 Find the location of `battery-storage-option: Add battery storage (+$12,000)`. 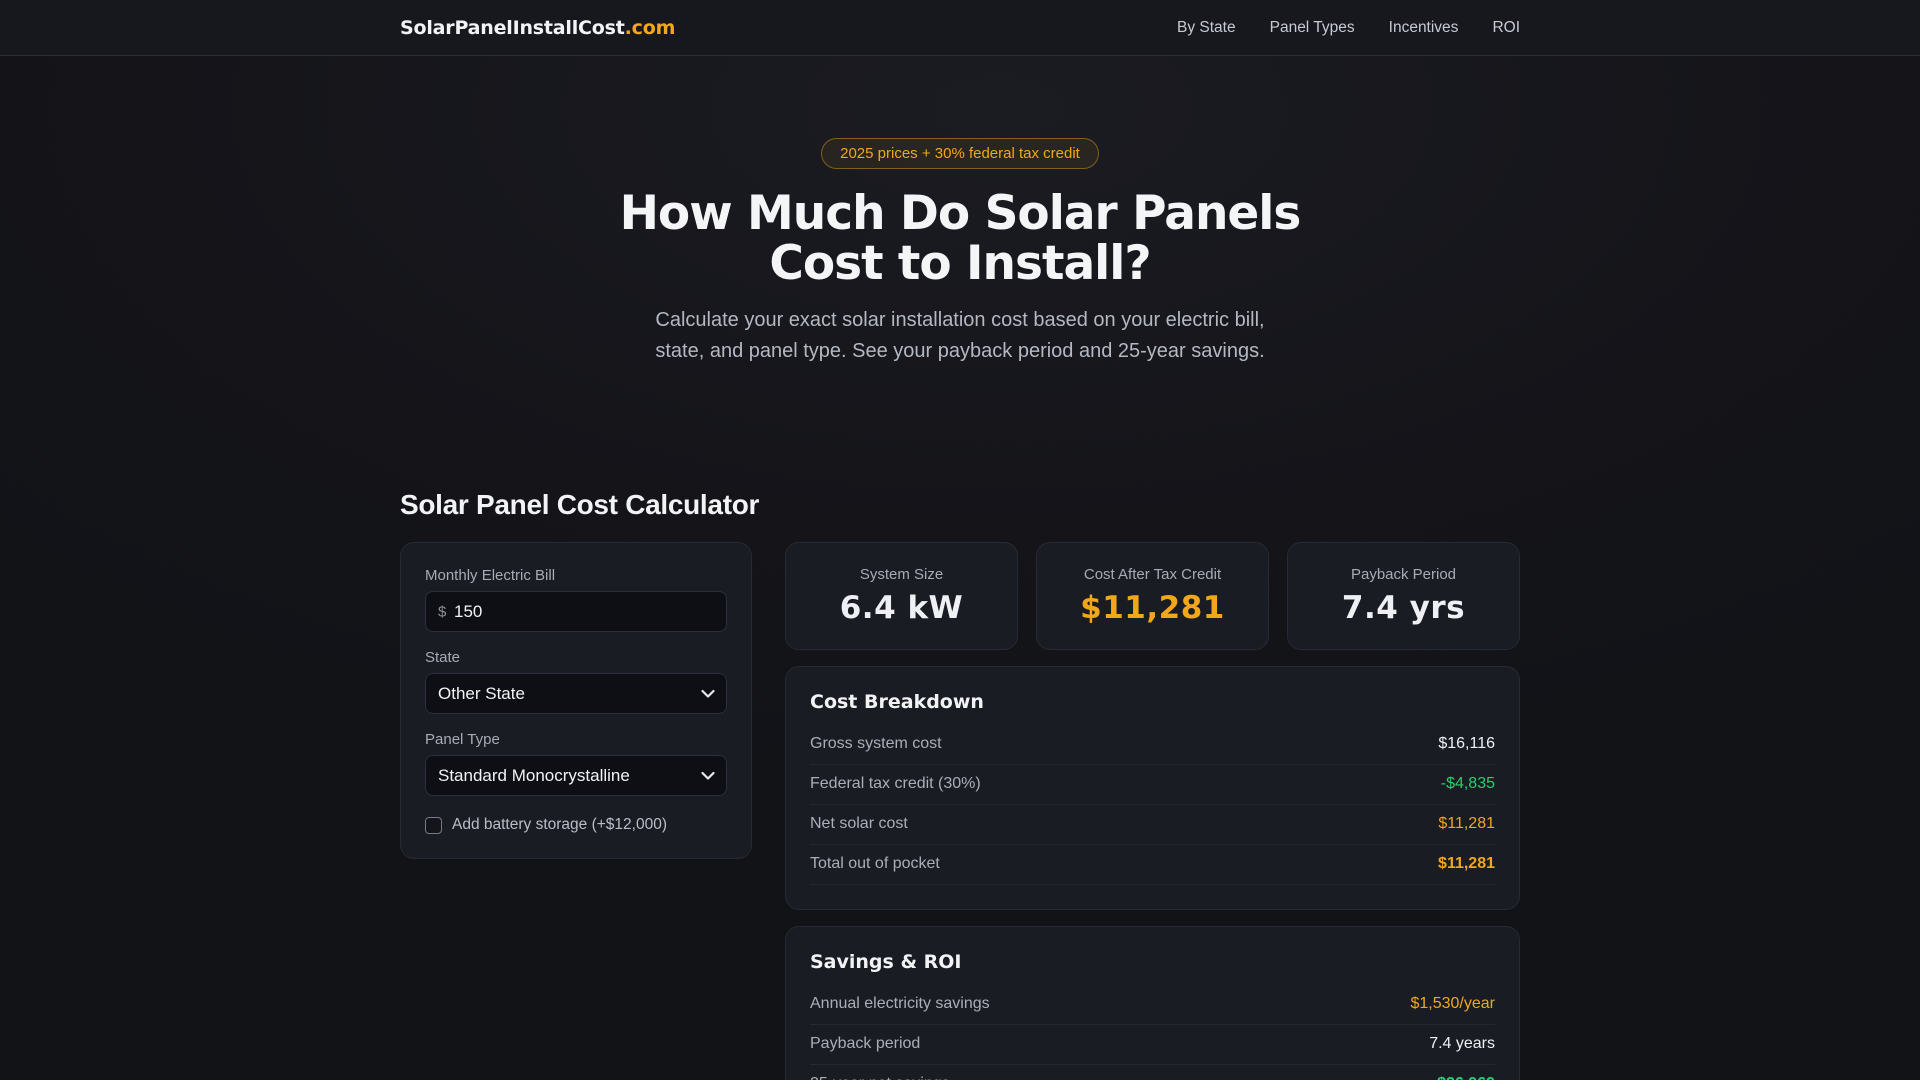

battery-storage-option: Add battery storage (+$12,000) is located at coordinates (576, 825).